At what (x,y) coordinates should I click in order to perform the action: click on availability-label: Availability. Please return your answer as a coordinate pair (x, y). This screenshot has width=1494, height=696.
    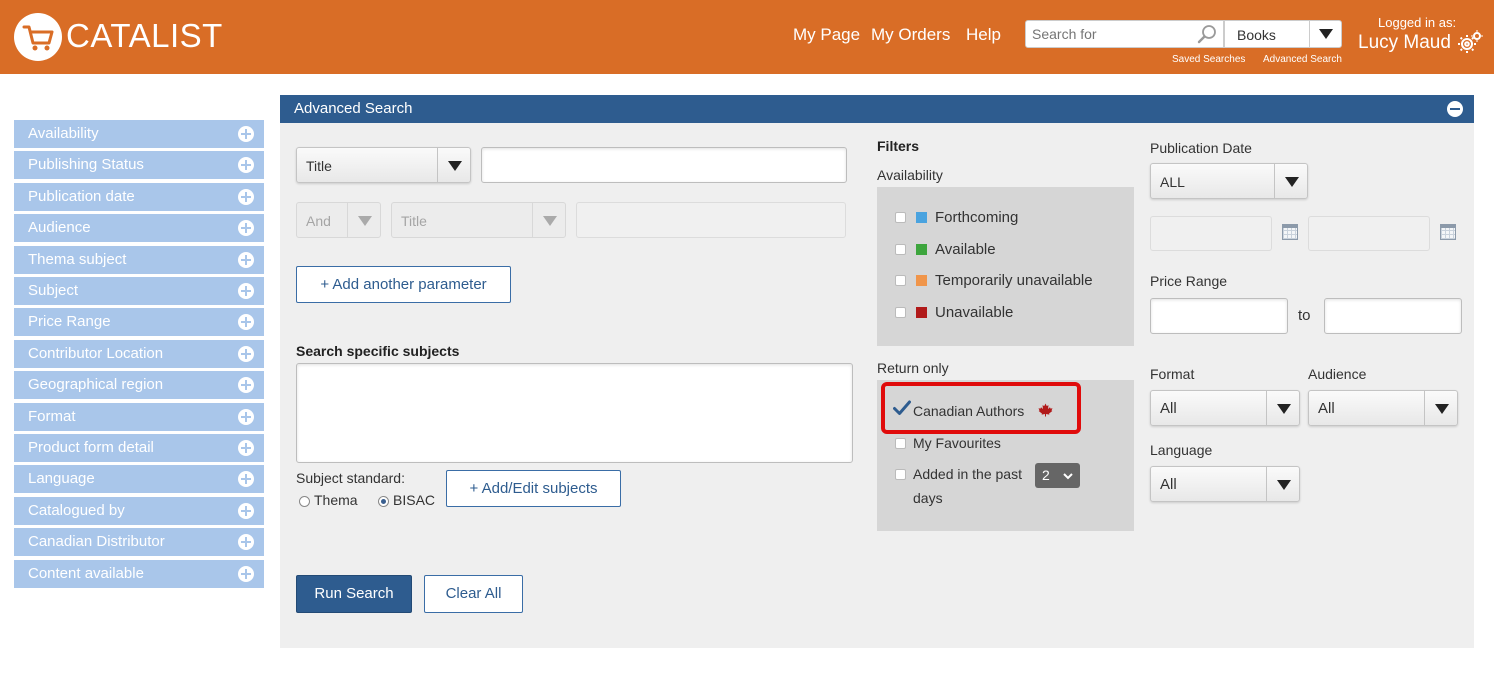
    Looking at the image, I should click on (910, 175).